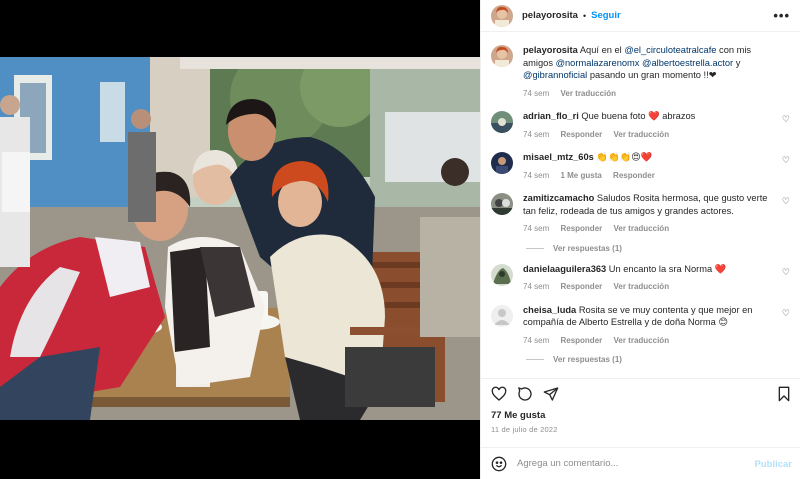  What do you see at coordinates (622, 463) in the screenshot?
I see `comment-input` at bounding box center [622, 463].